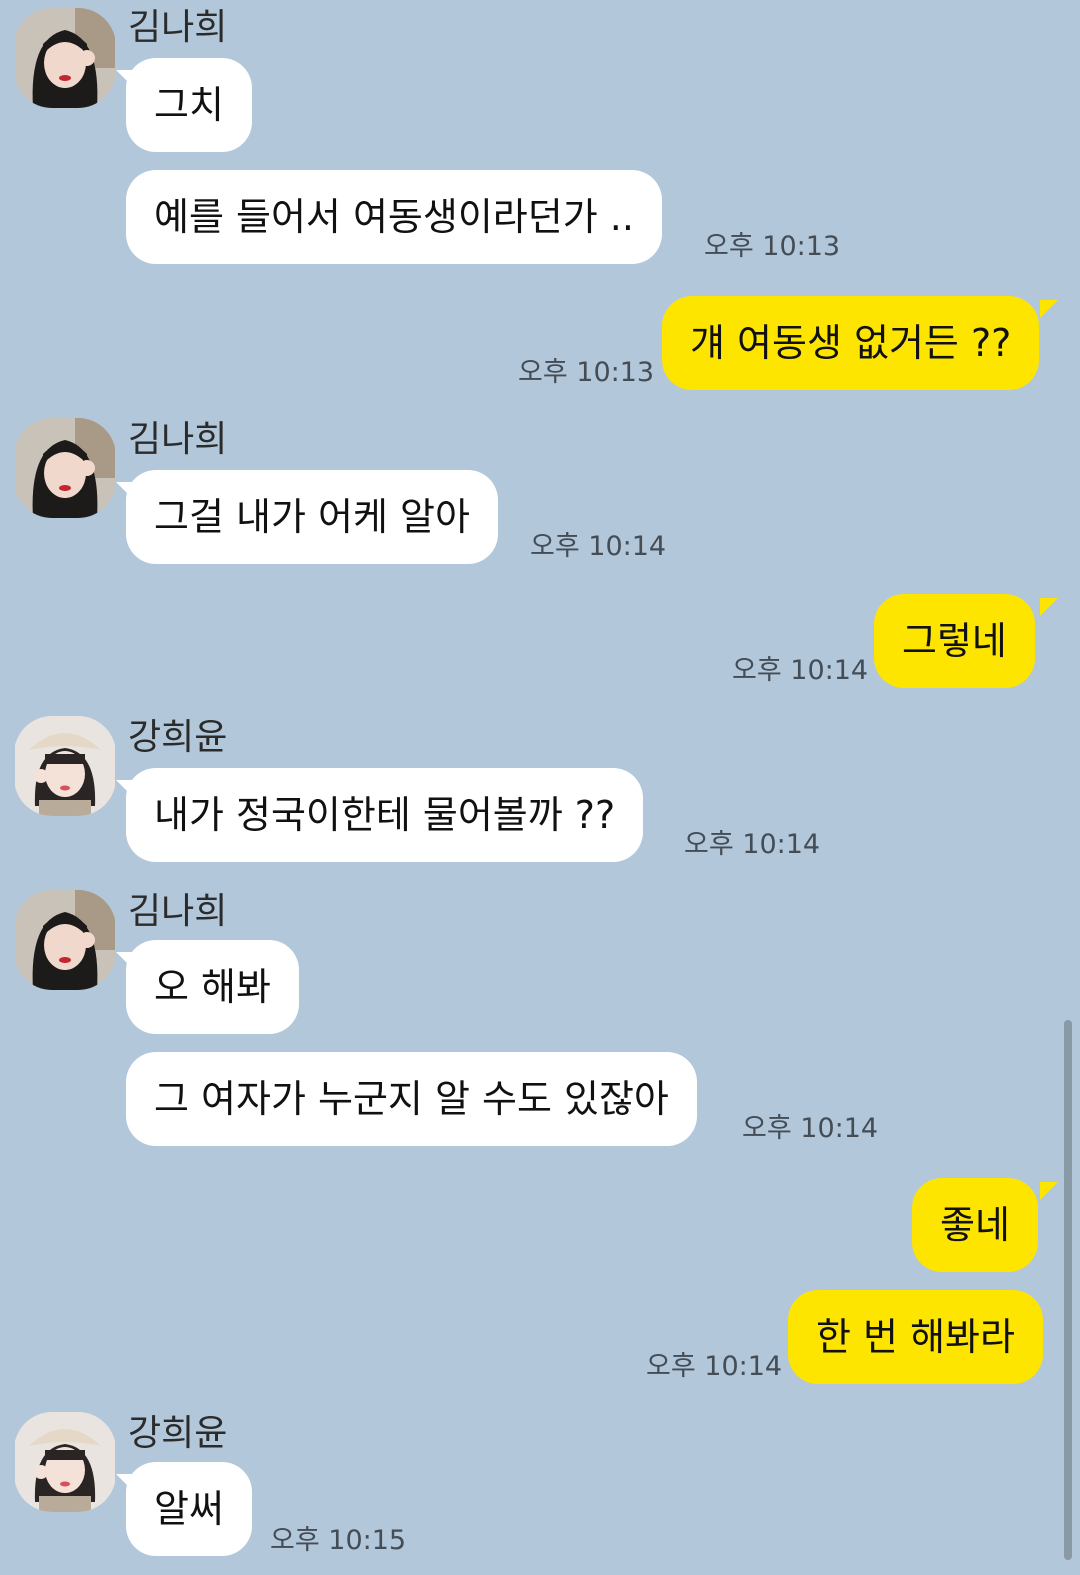 The width and height of the screenshot is (1080, 1575). Describe the element at coordinates (212, 987) in the screenshot. I see `message-bubble-incoming: 오 해봐` at that location.